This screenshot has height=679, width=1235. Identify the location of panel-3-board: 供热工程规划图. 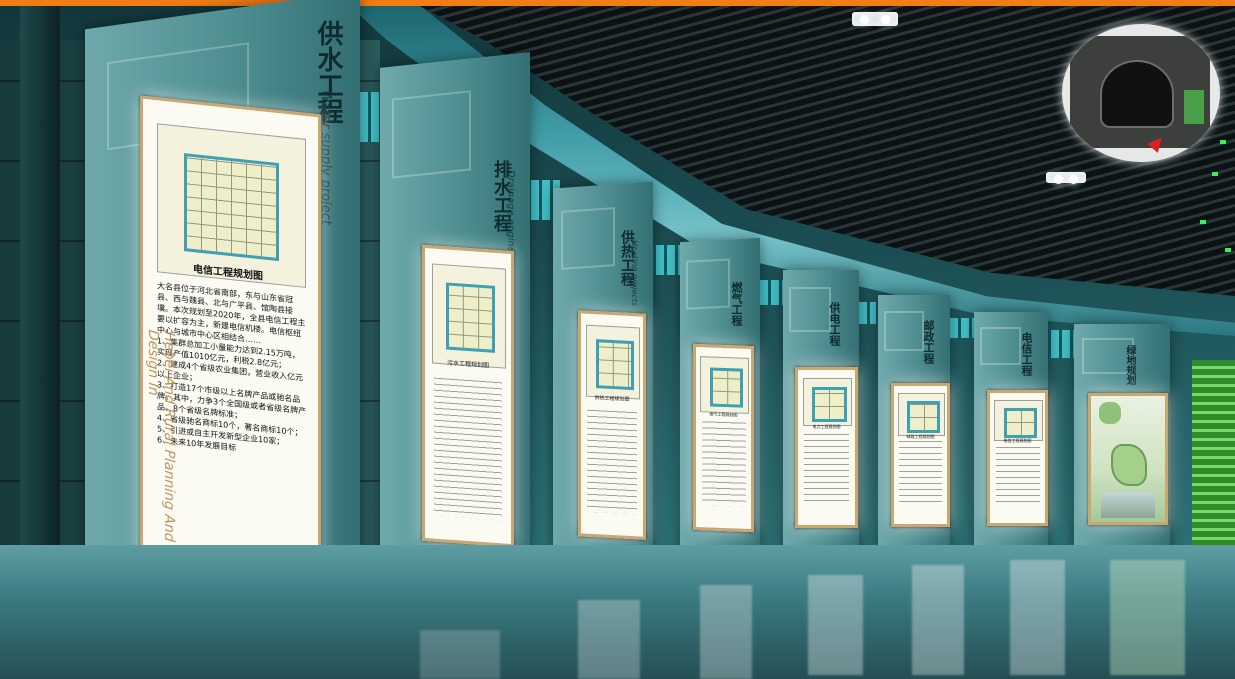
(612, 425).